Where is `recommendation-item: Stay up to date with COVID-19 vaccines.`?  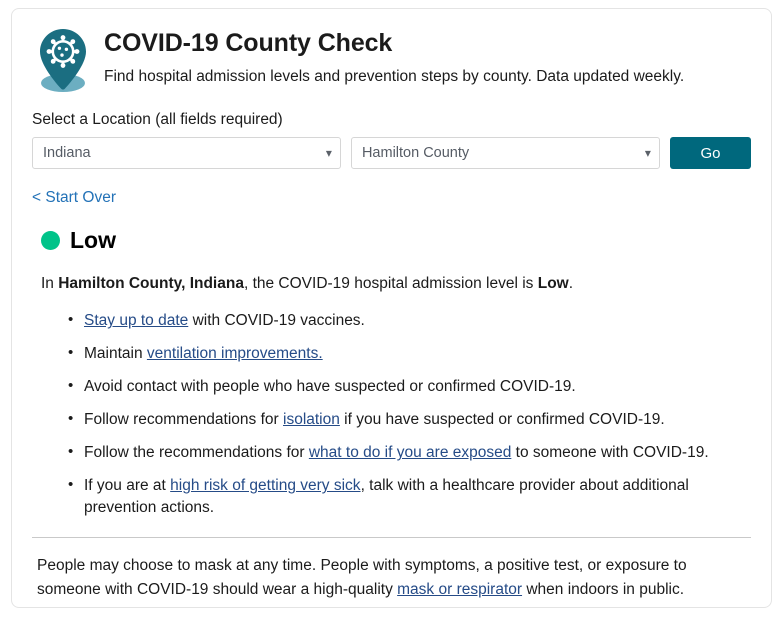
recommendation-item: Stay up to date with COVID-19 vaccines. is located at coordinates (409, 320).